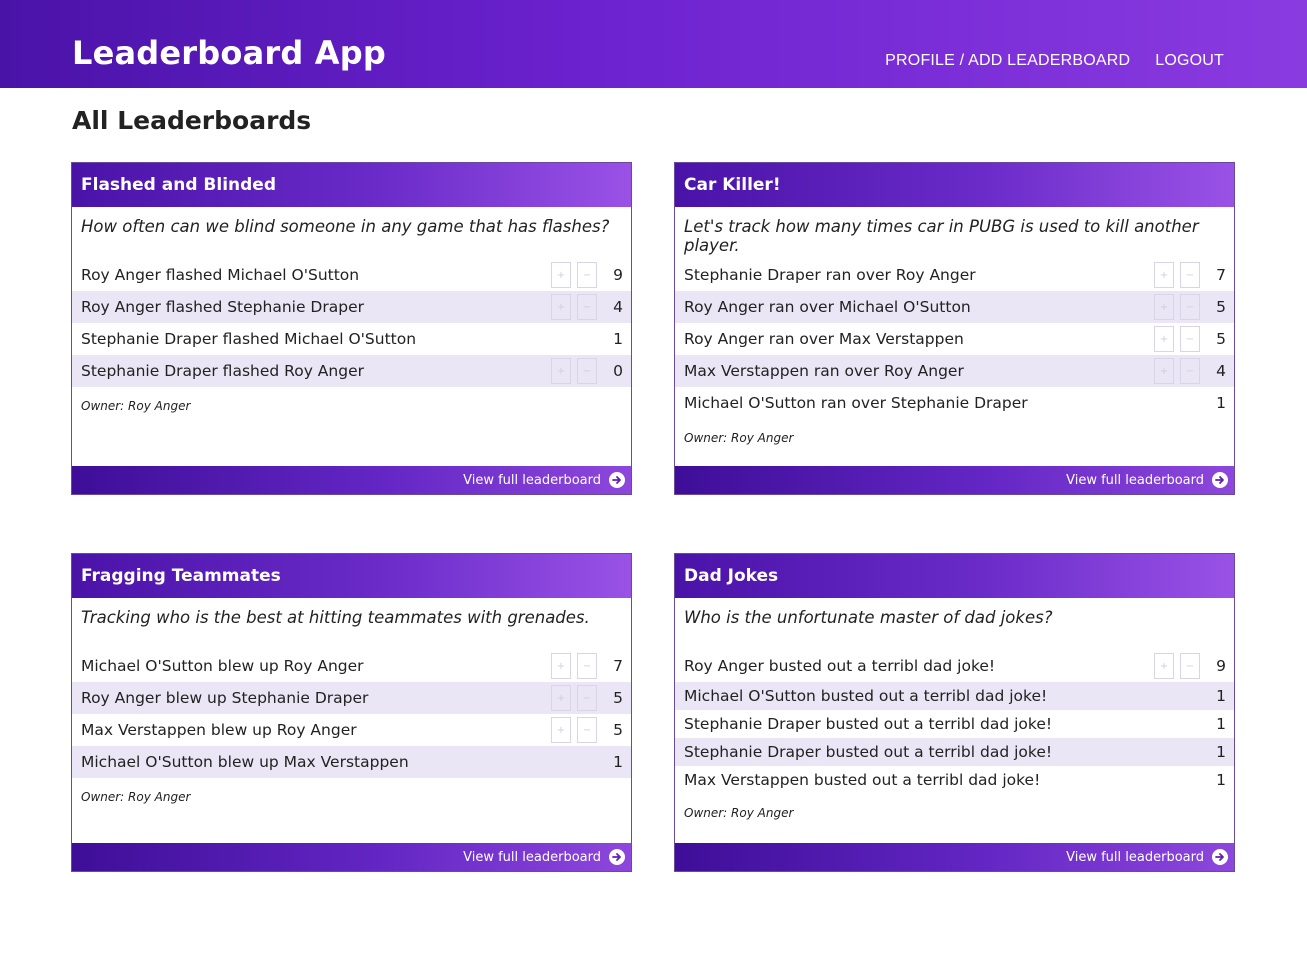  Describe the element at coordinates (824, 371) in the screenshot. I see `entry-label: Max Verstappen ran over Roy Anger` at that location.